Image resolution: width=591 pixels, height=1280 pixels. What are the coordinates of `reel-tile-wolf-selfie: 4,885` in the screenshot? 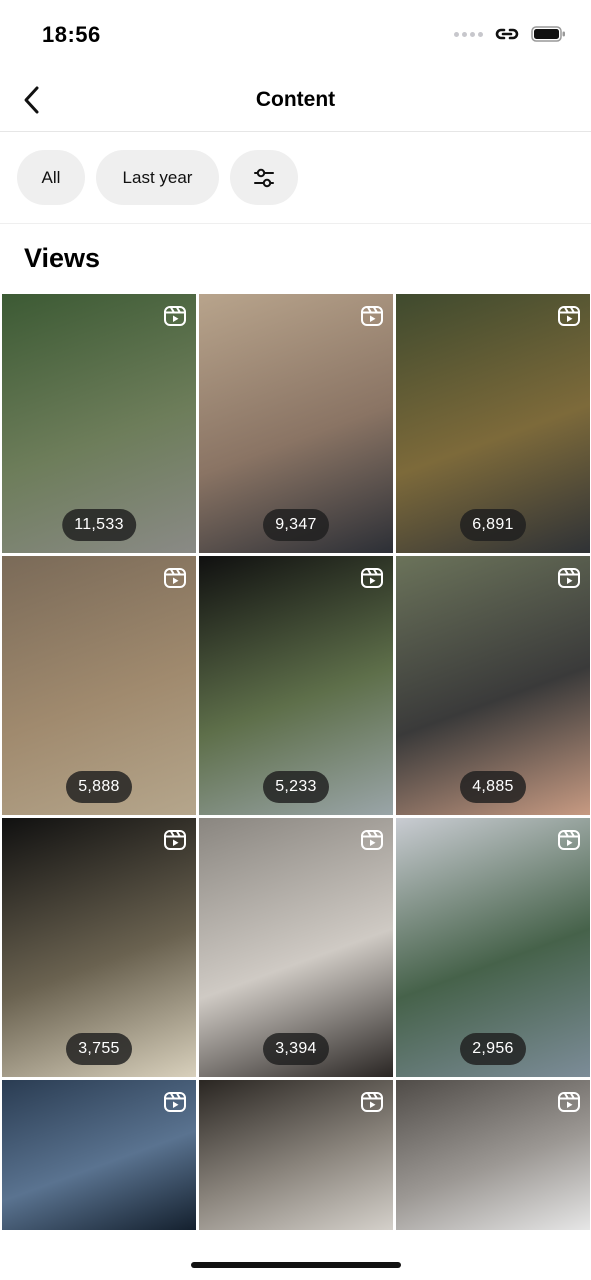 It's located at (493, 685).